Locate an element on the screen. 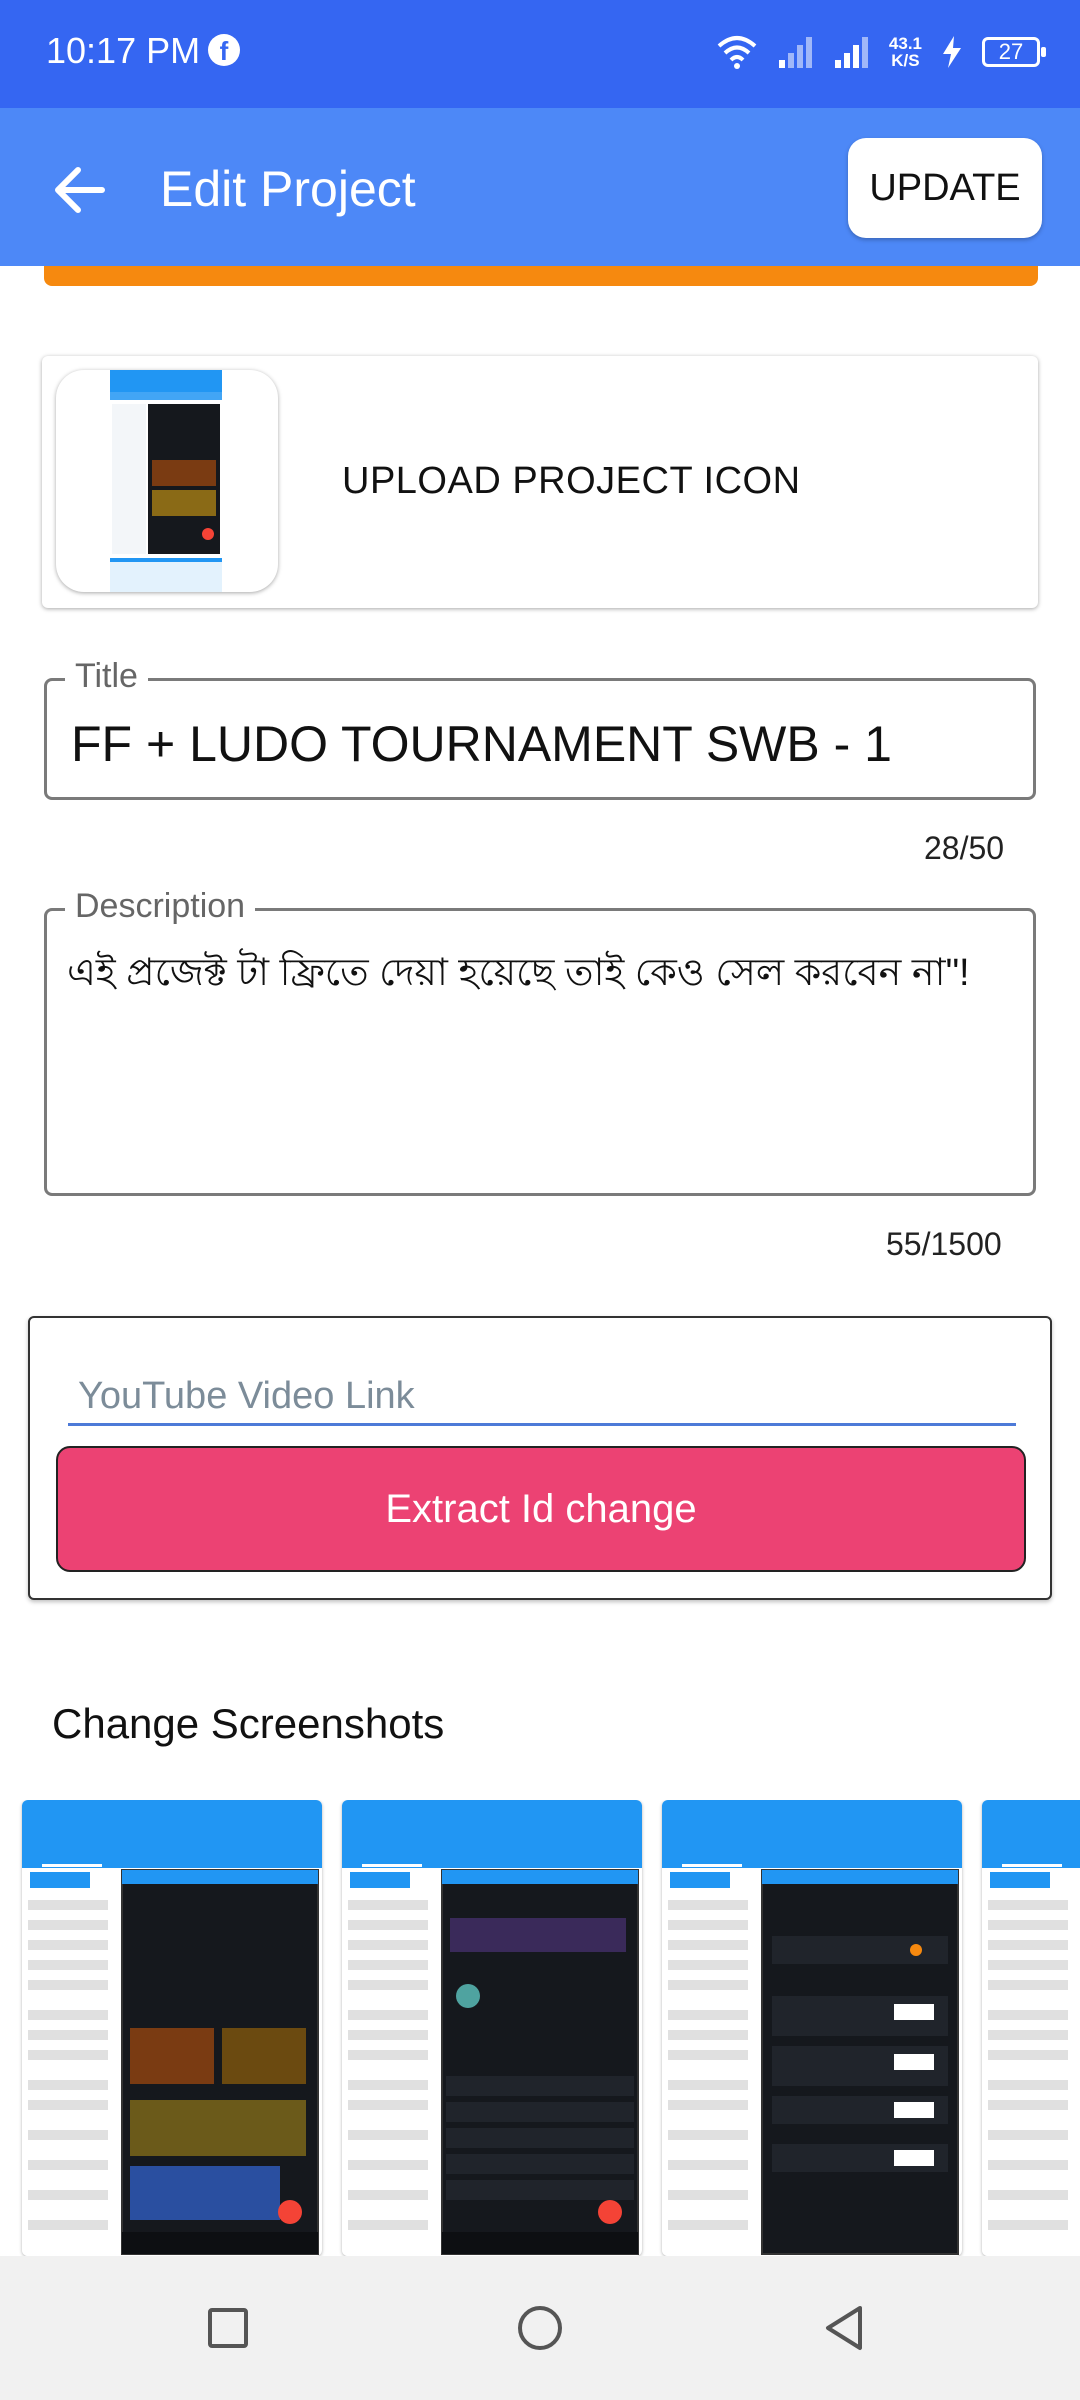 The height and width of the screenshot is (2400, 1080). home-circle-icon is located at coordinates (540, 2328).